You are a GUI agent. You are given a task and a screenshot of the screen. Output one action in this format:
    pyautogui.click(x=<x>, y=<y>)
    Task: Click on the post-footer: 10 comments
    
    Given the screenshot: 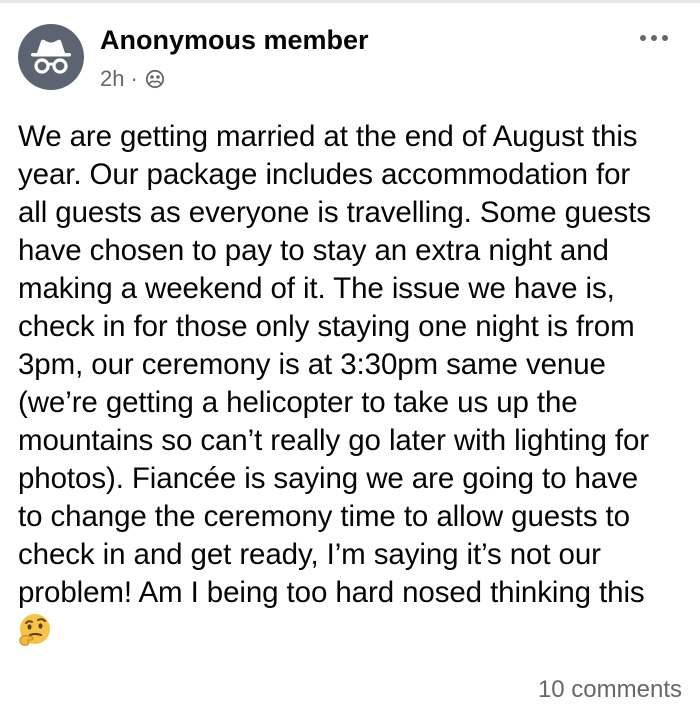 What is the action you would take?
    pyautogui.click(x=610, y=690)
    